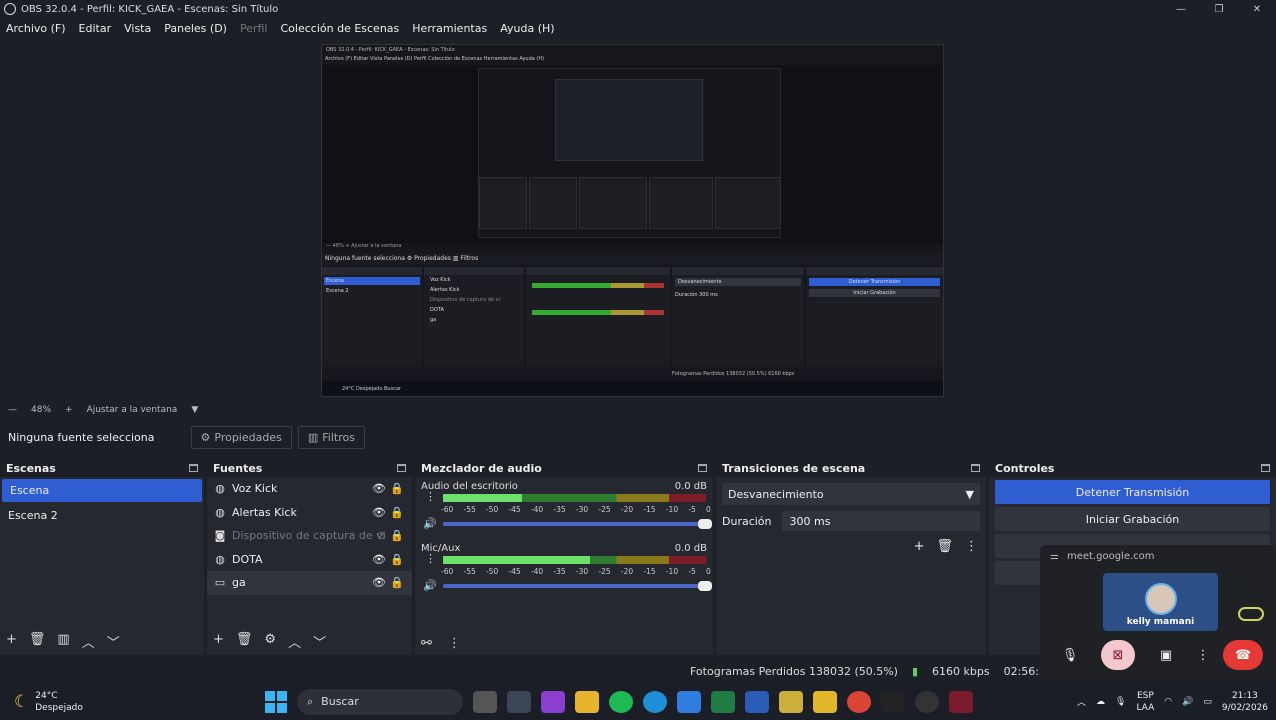 The image size is (1276, 720). What do you see at coordinates (132, 410) in the screenshot?
I see `fit-window-label: Ajustar a la ventana` at bounding box center [132, 410].